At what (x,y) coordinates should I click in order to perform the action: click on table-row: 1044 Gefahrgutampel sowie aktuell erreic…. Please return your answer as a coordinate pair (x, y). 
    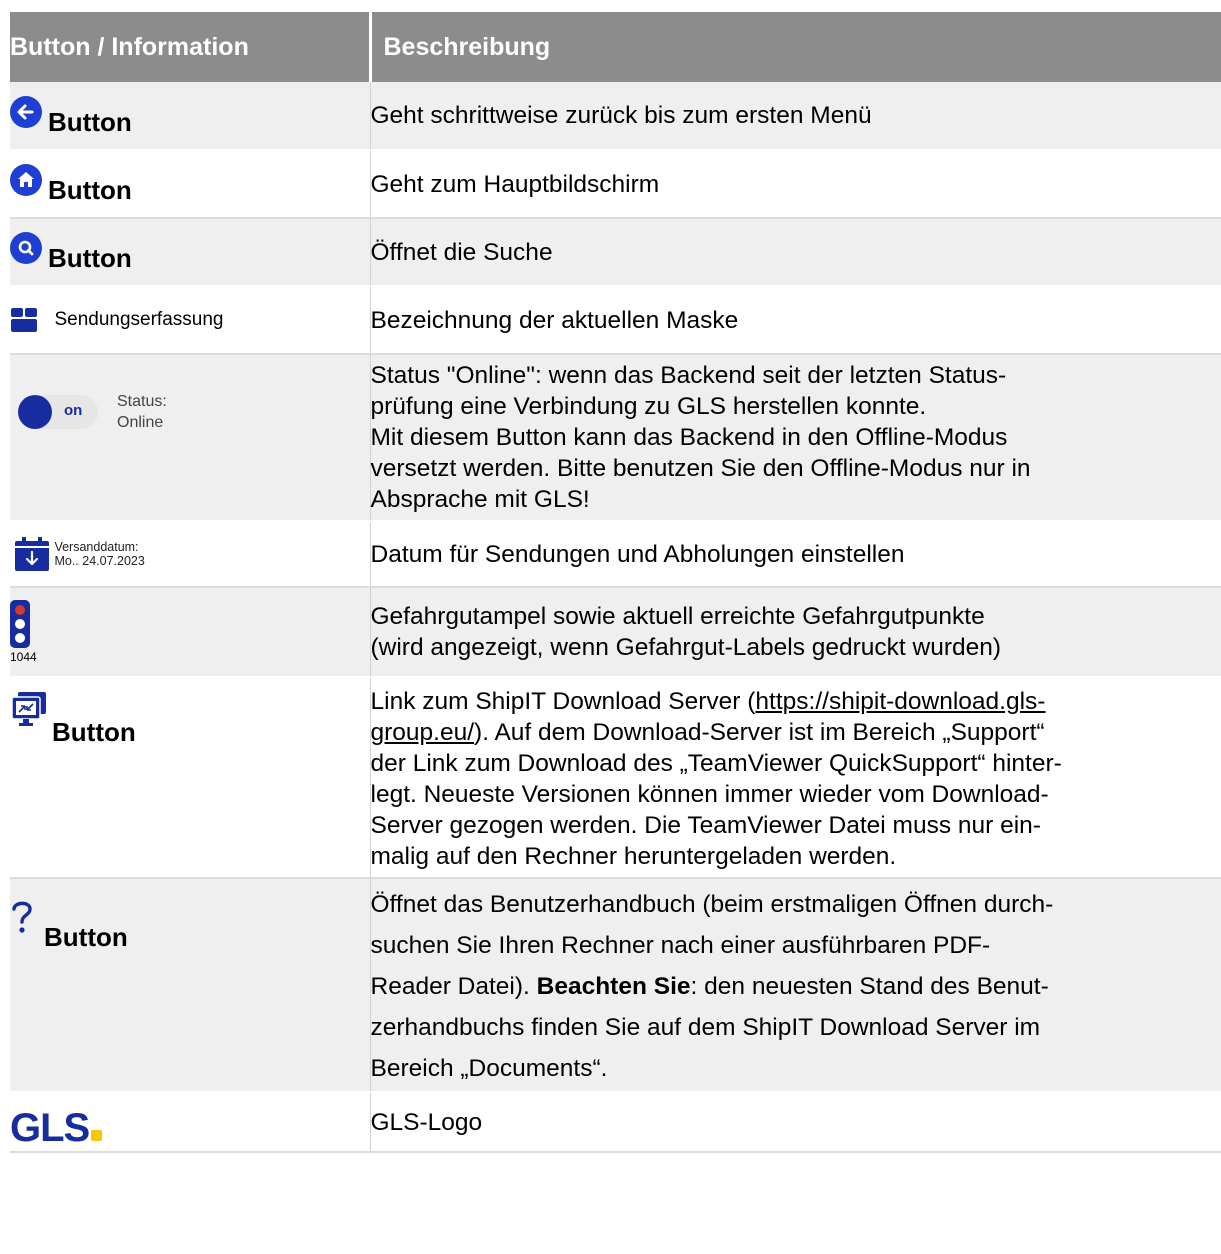
    Looking at the image, I should click on (615, 632).